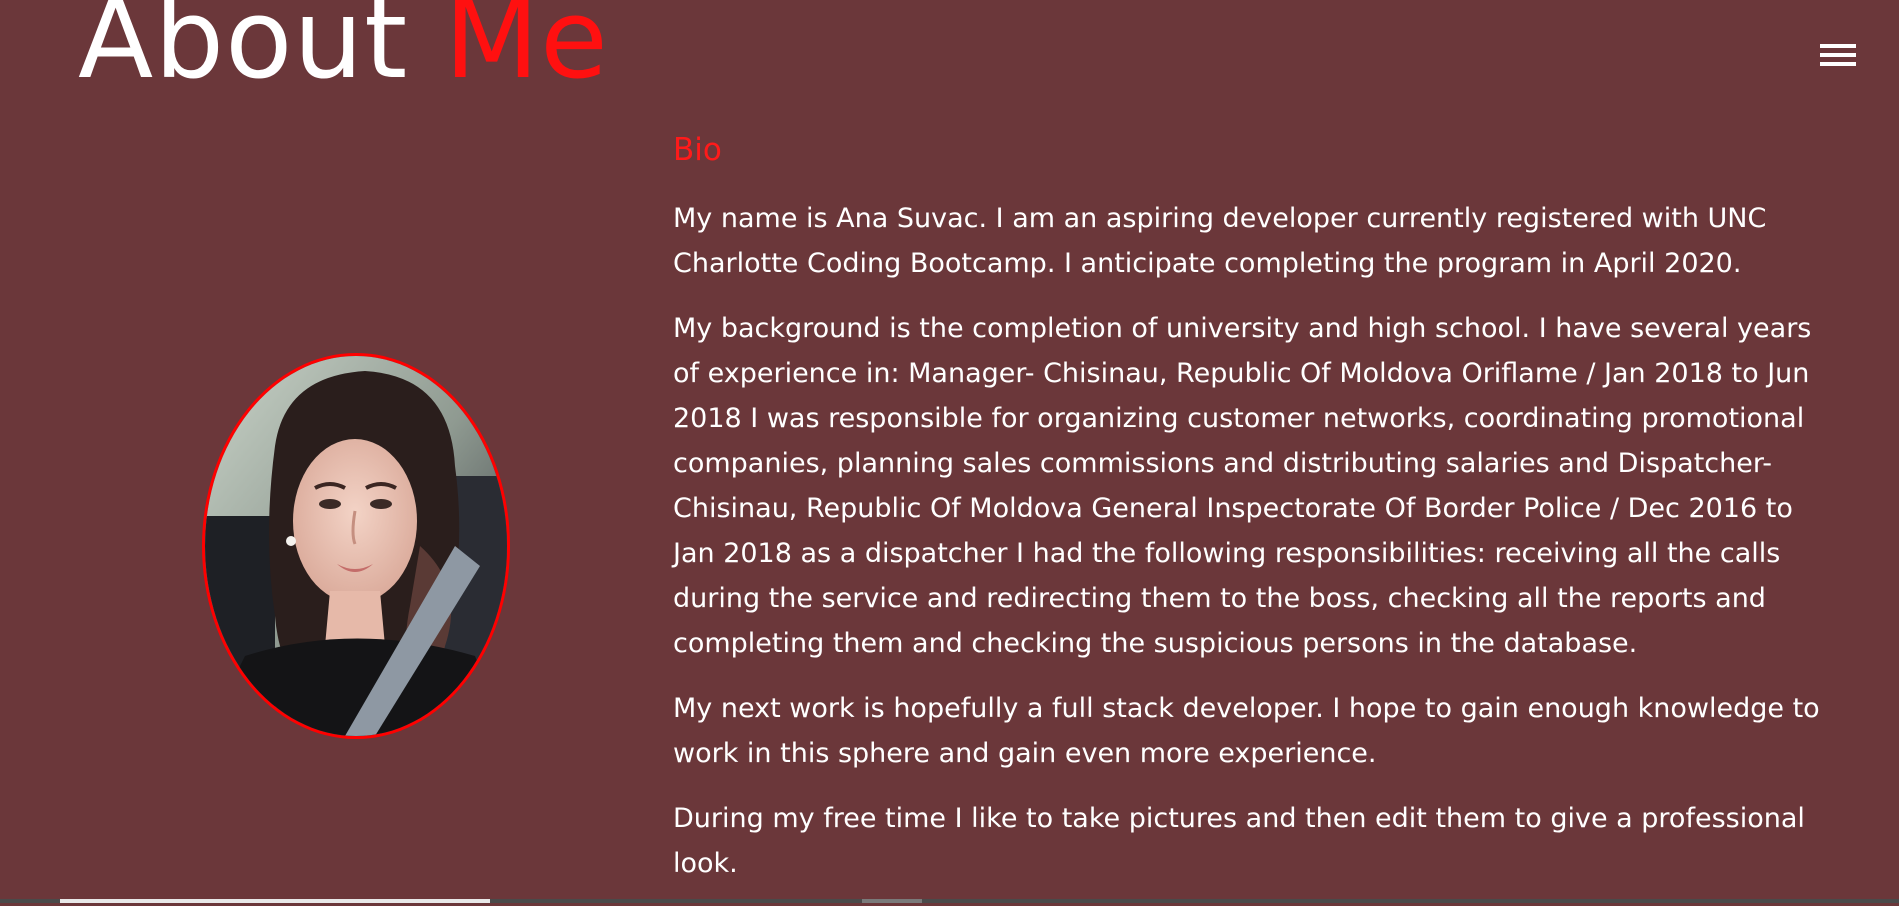 Image resolution: width=1899 pixels, height=906 pixels. What do you see at coordinates (892, 901) in the screenshot?
I see `scrollbar-marker` at bounding box center [892, 901].